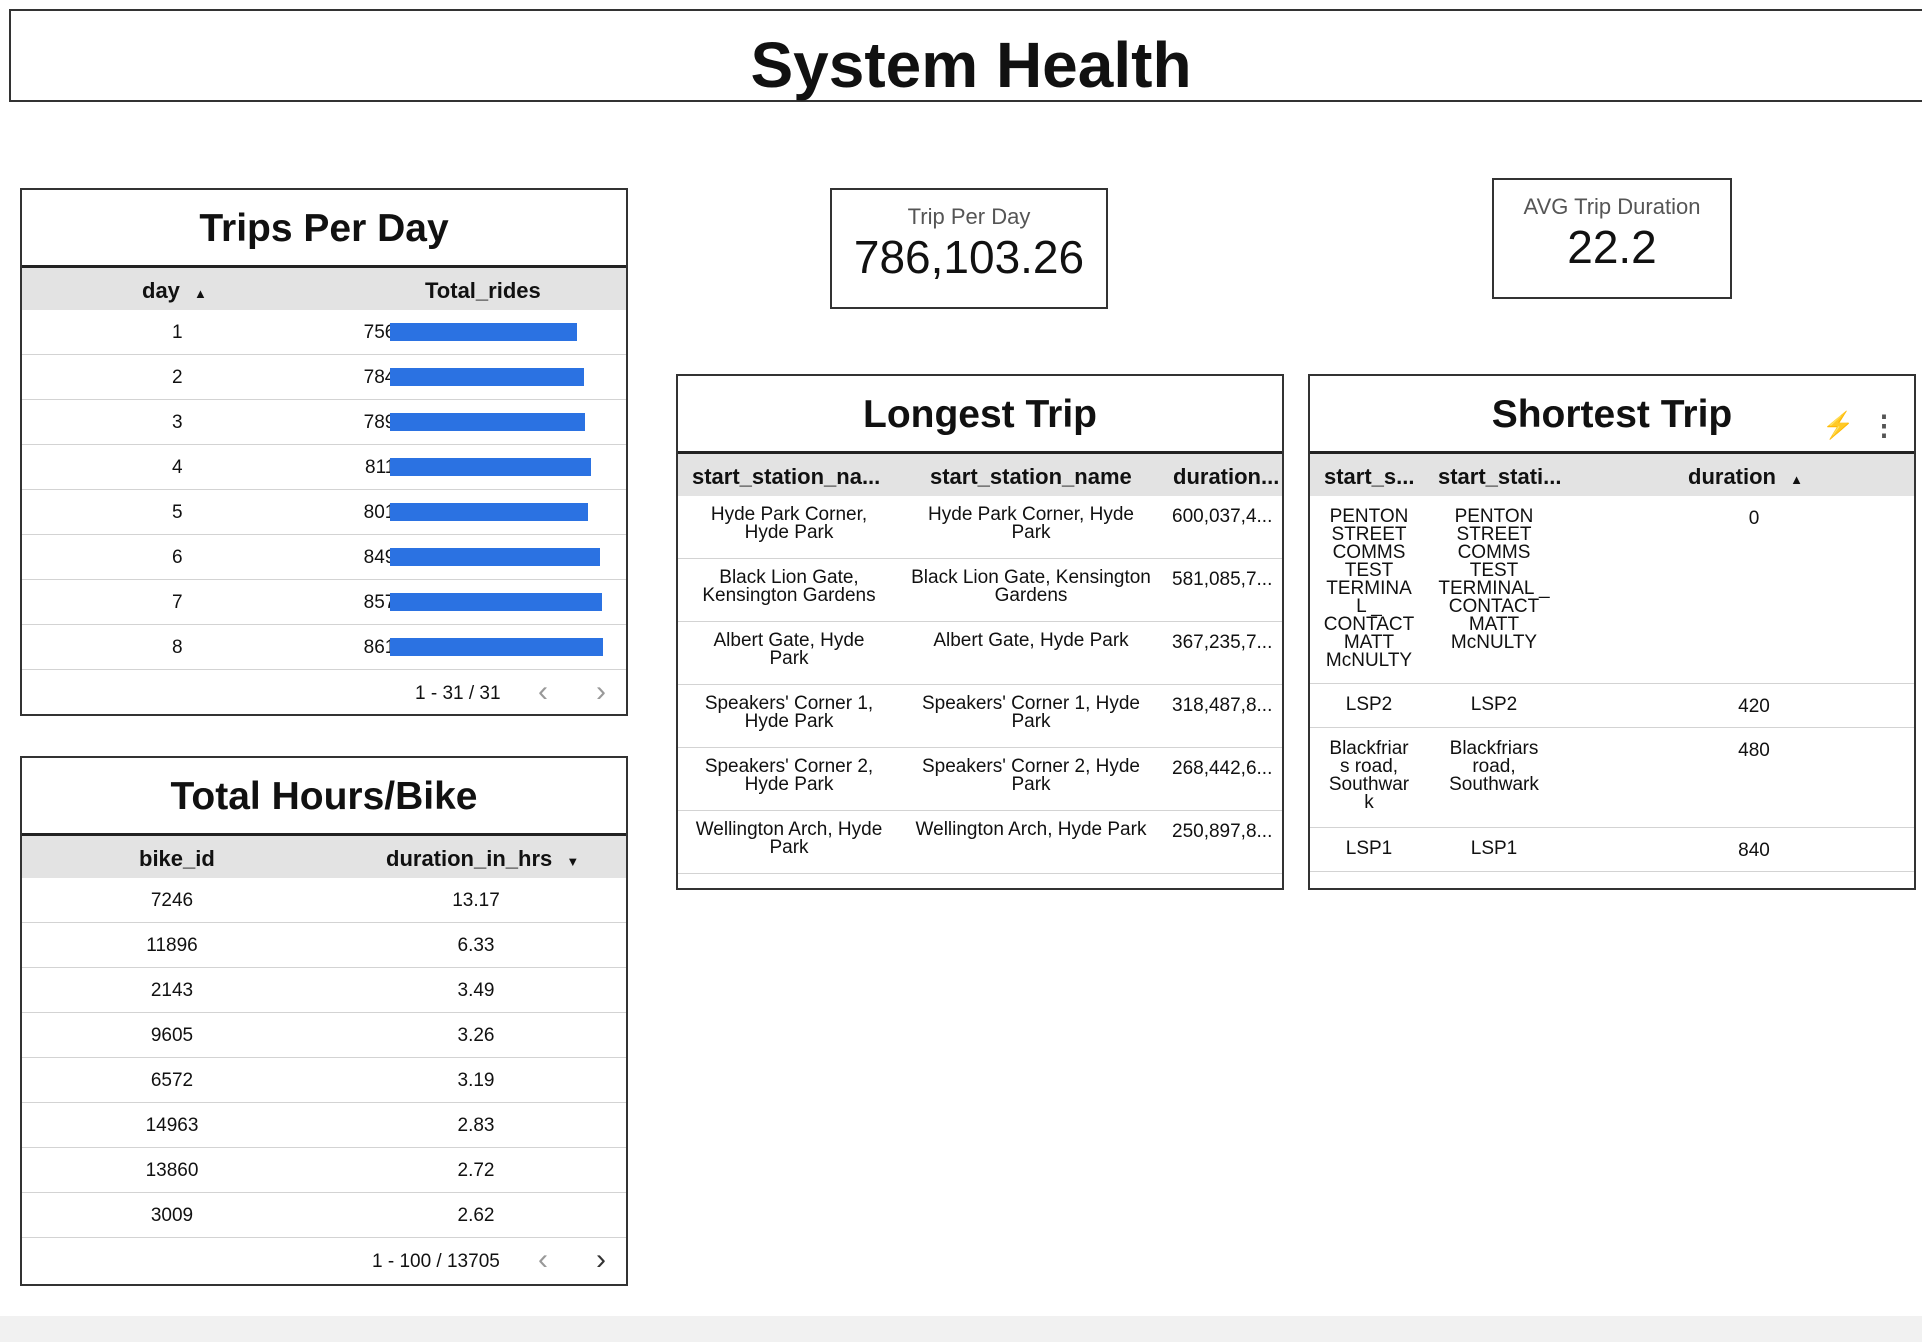  What do you see at coordinates (172, 1080) in the screenshot?
I see `bike-id-cell: 6572` at bounding box center [172, 1080].